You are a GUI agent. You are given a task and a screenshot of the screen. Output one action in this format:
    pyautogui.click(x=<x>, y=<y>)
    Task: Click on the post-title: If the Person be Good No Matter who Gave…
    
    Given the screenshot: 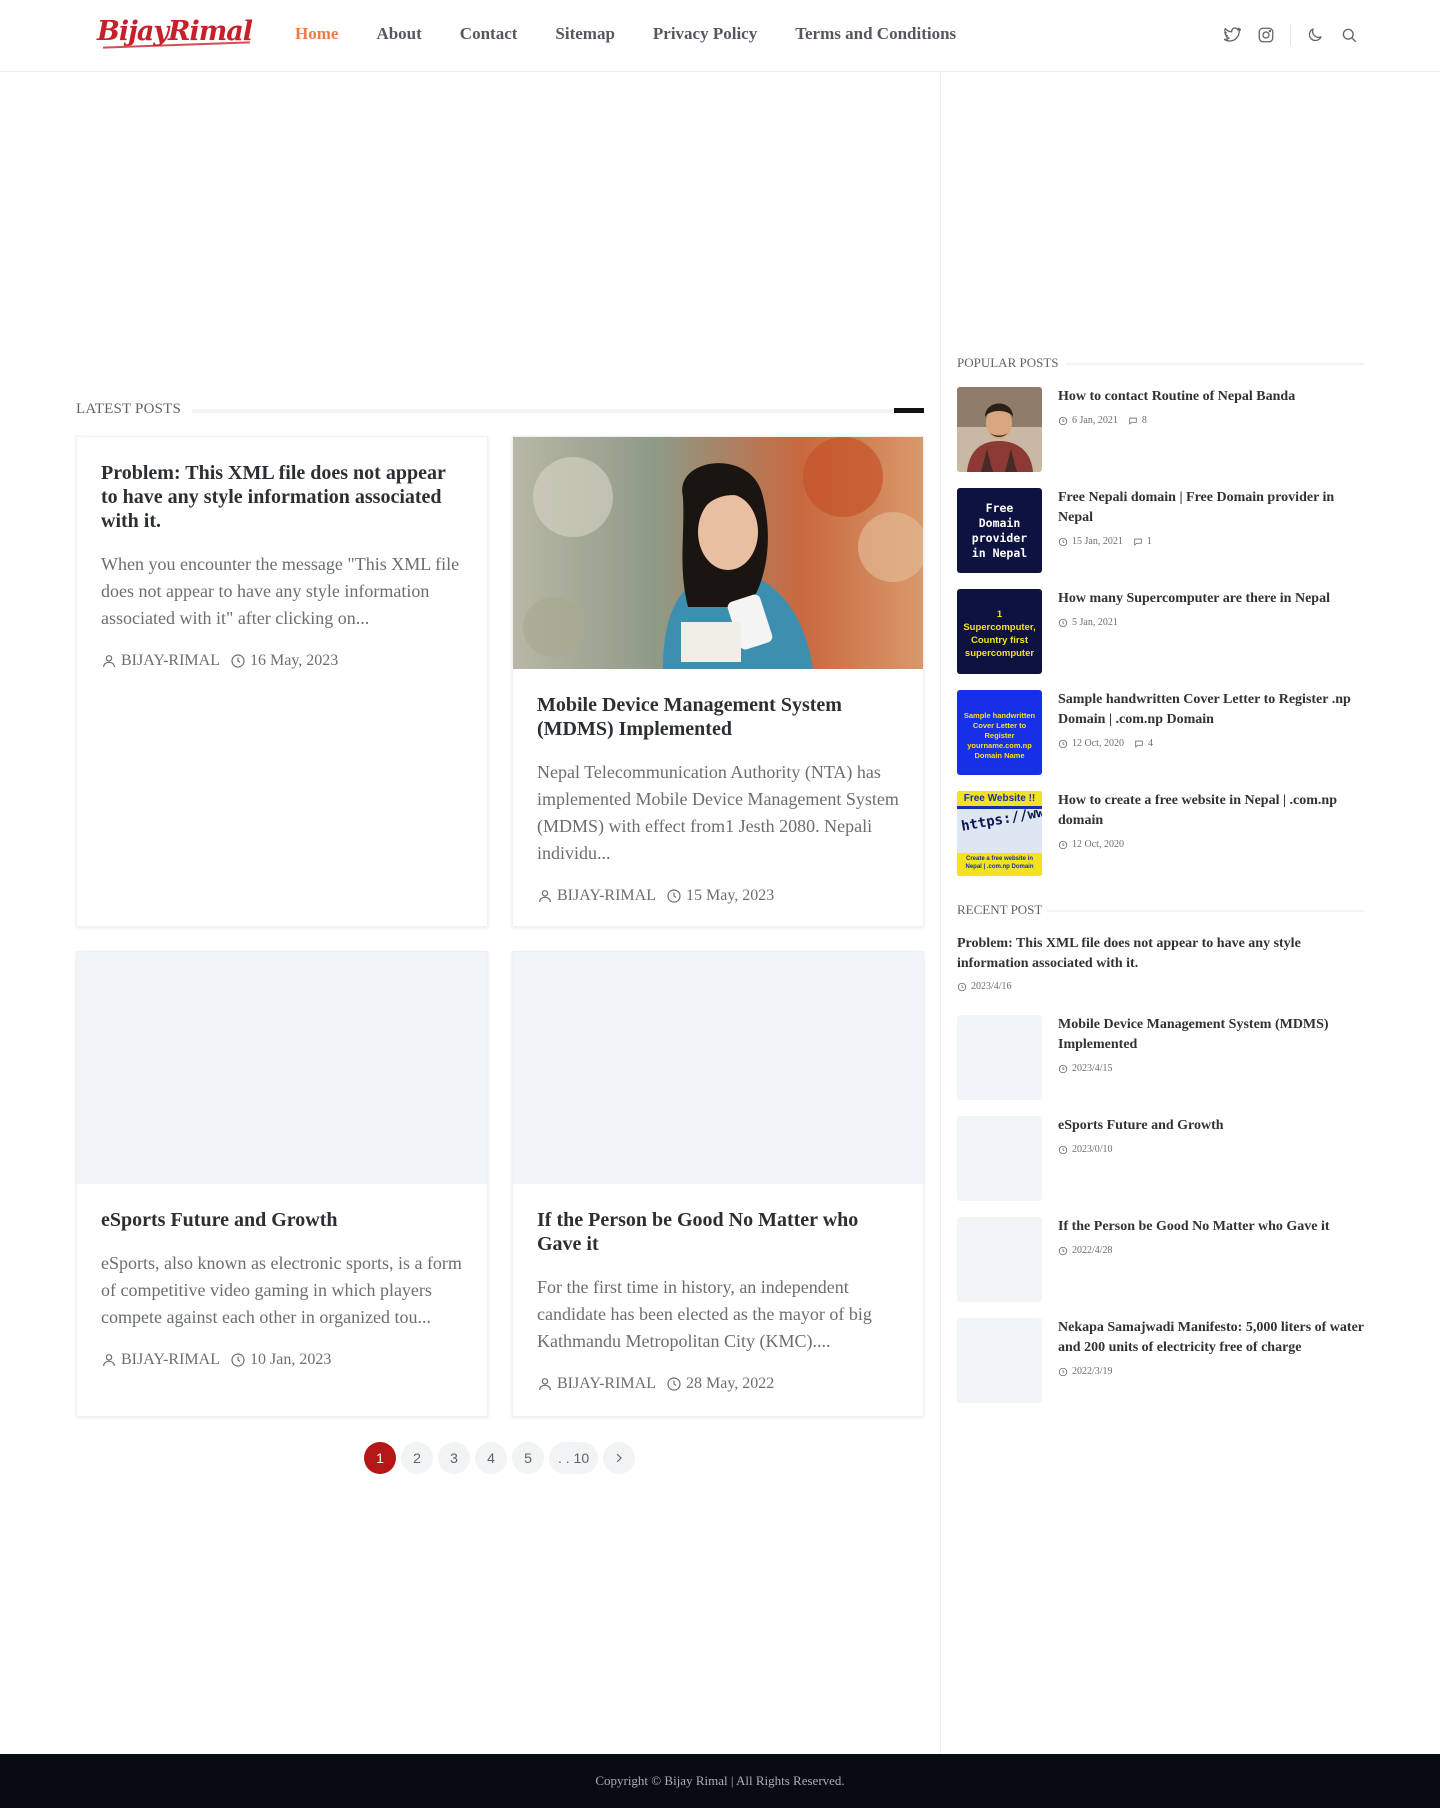 What is the action you would take?
    pyautogui.click(x=718, y=1232)
    